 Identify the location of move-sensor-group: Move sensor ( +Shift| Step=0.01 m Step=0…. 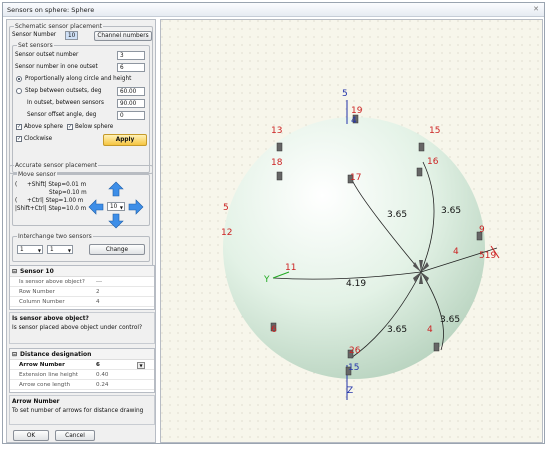
(81, 200).